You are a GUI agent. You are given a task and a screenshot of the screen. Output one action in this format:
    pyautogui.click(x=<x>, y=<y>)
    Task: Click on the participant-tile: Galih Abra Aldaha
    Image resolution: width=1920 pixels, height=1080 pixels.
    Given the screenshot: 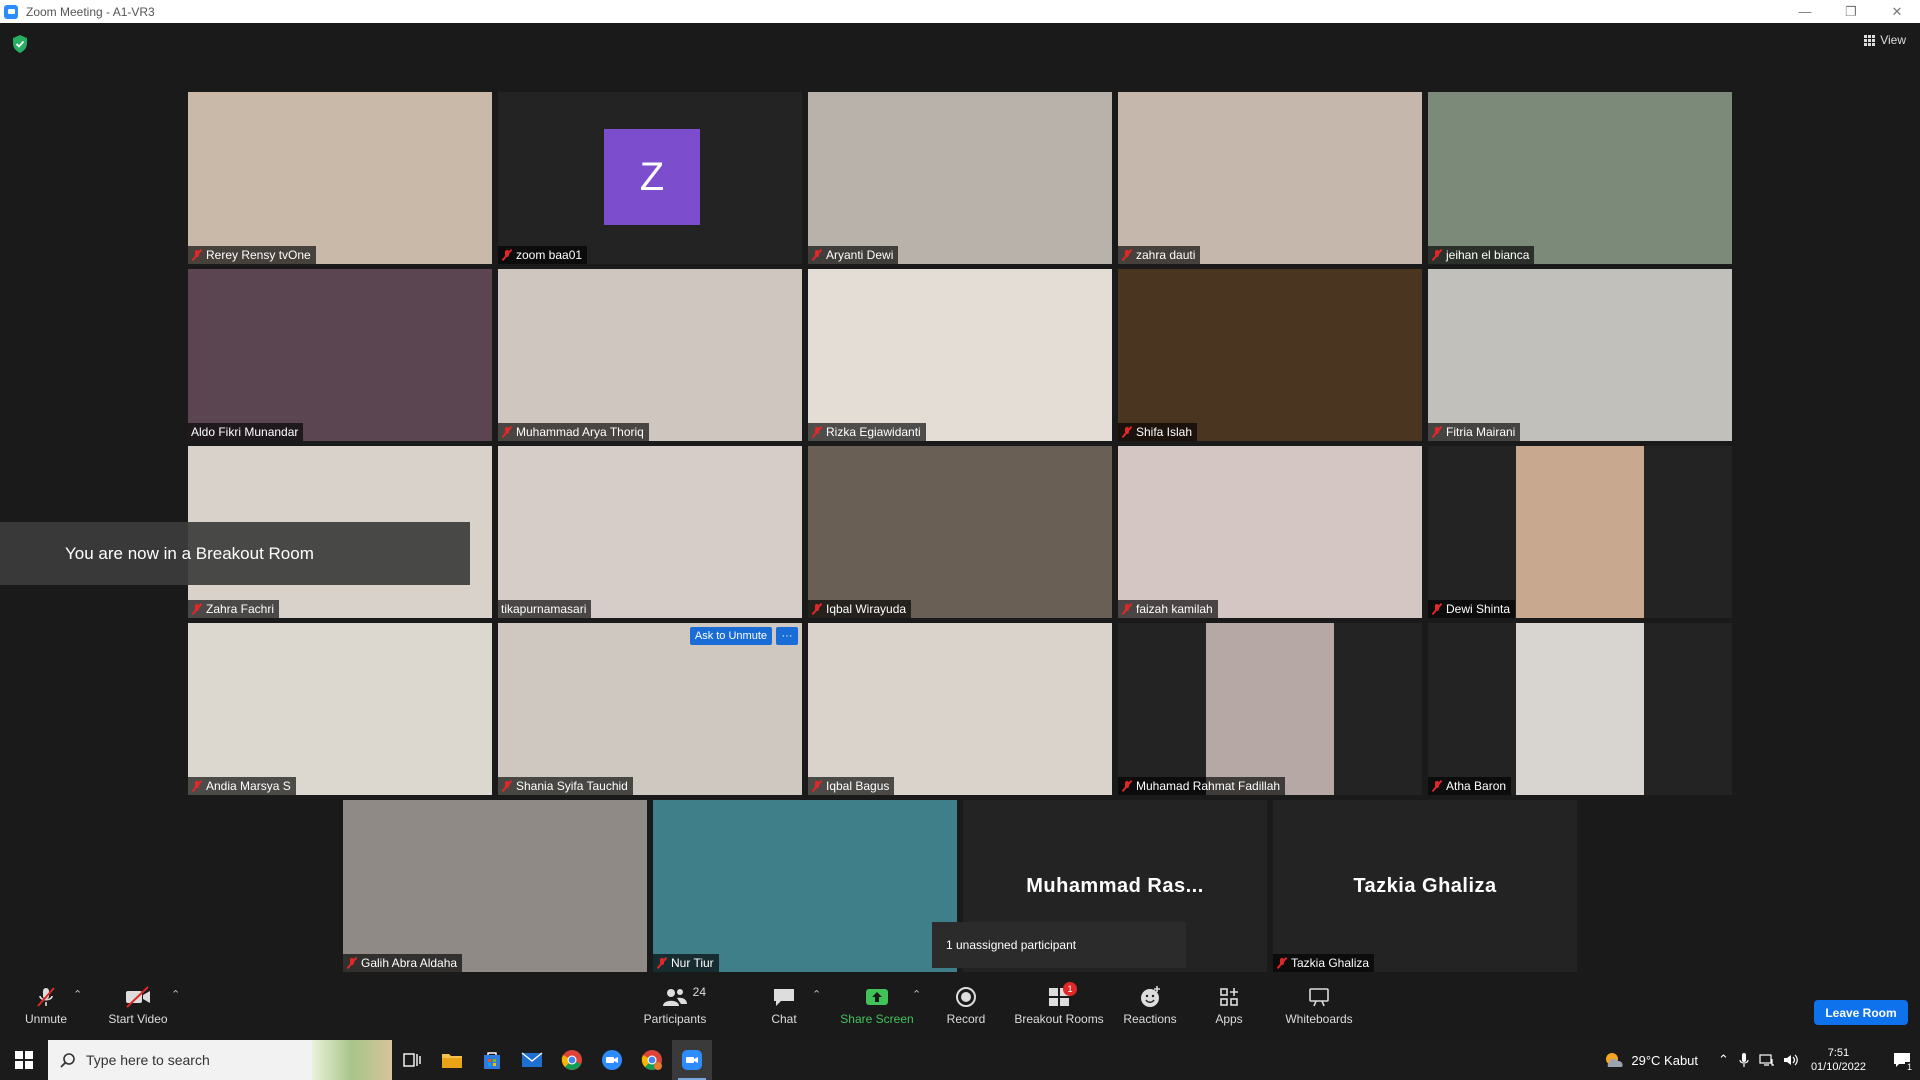 What is the action you would take?
    pyautogui.click(x=495, y=886)
    